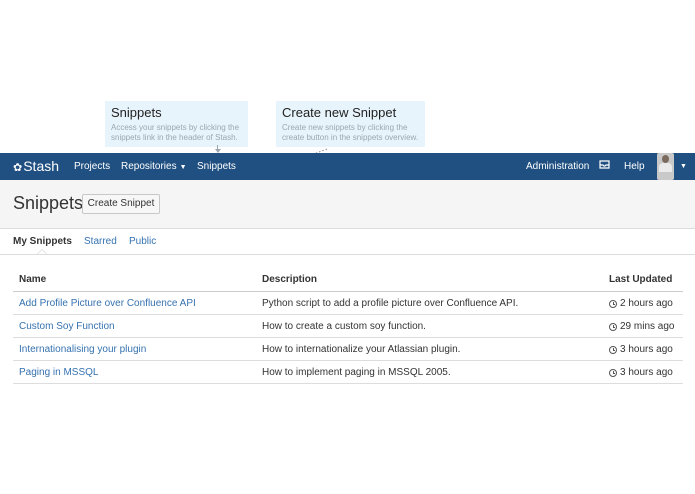 This screenshot has height=494, width=695. I want to click on callout-snippets-title: Snippets, so click(136, 112).